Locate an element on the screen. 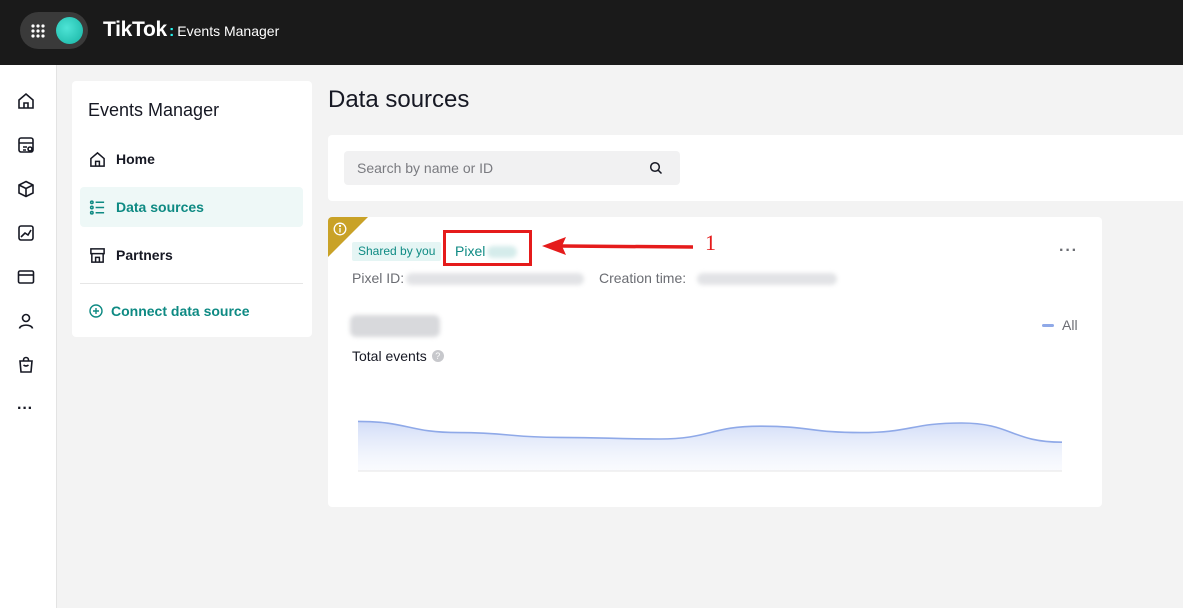  brand-name: TikTok is located at coordinates (135, 29).